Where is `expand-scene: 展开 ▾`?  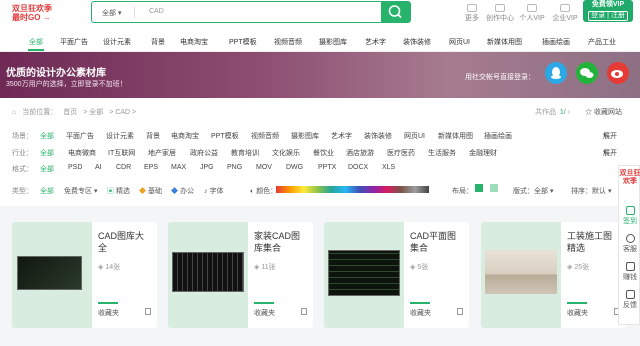
expand-scene: 展开 ▾ is located at coordinates (610, 135).